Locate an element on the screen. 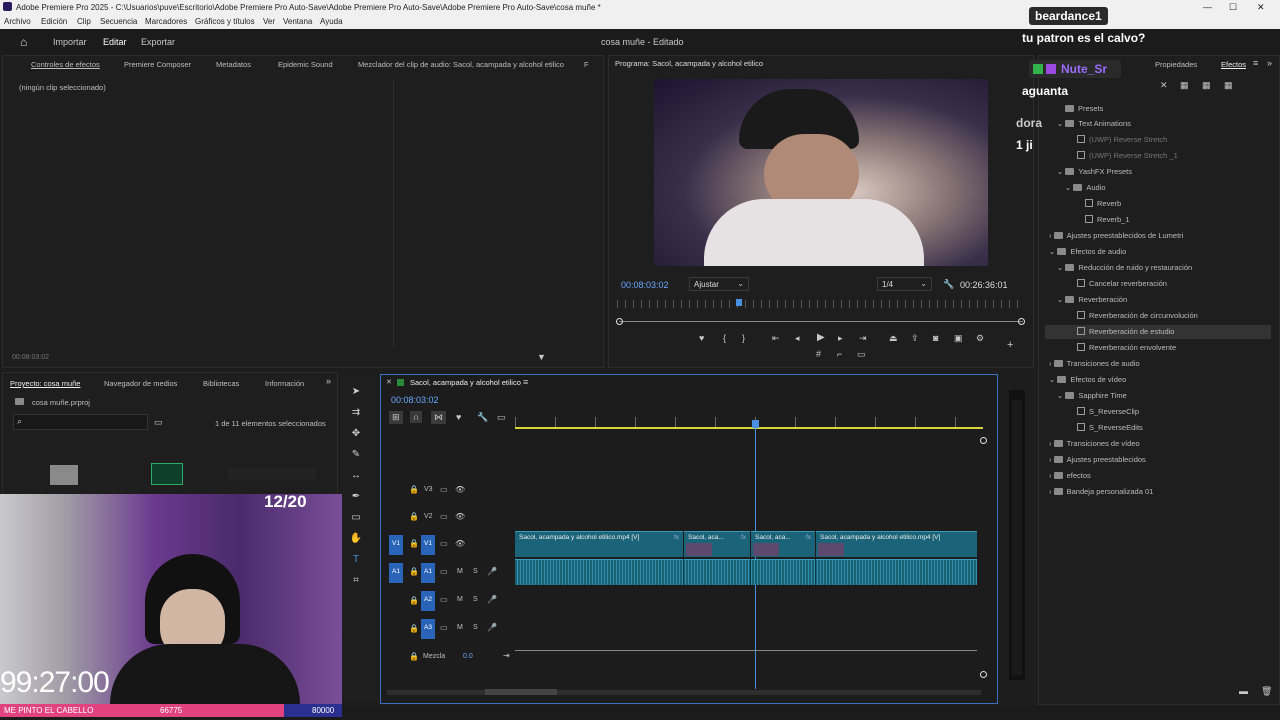 The image size is (1280, 720). program-playhead is located at coordinates (739, 302).